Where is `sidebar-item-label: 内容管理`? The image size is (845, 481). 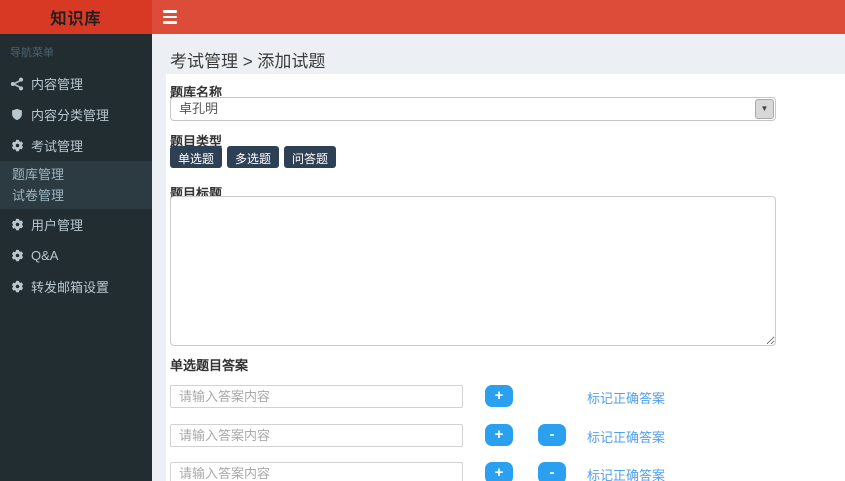
sidebar-item-label: 内容管理 is located at coordinates (57, 84).